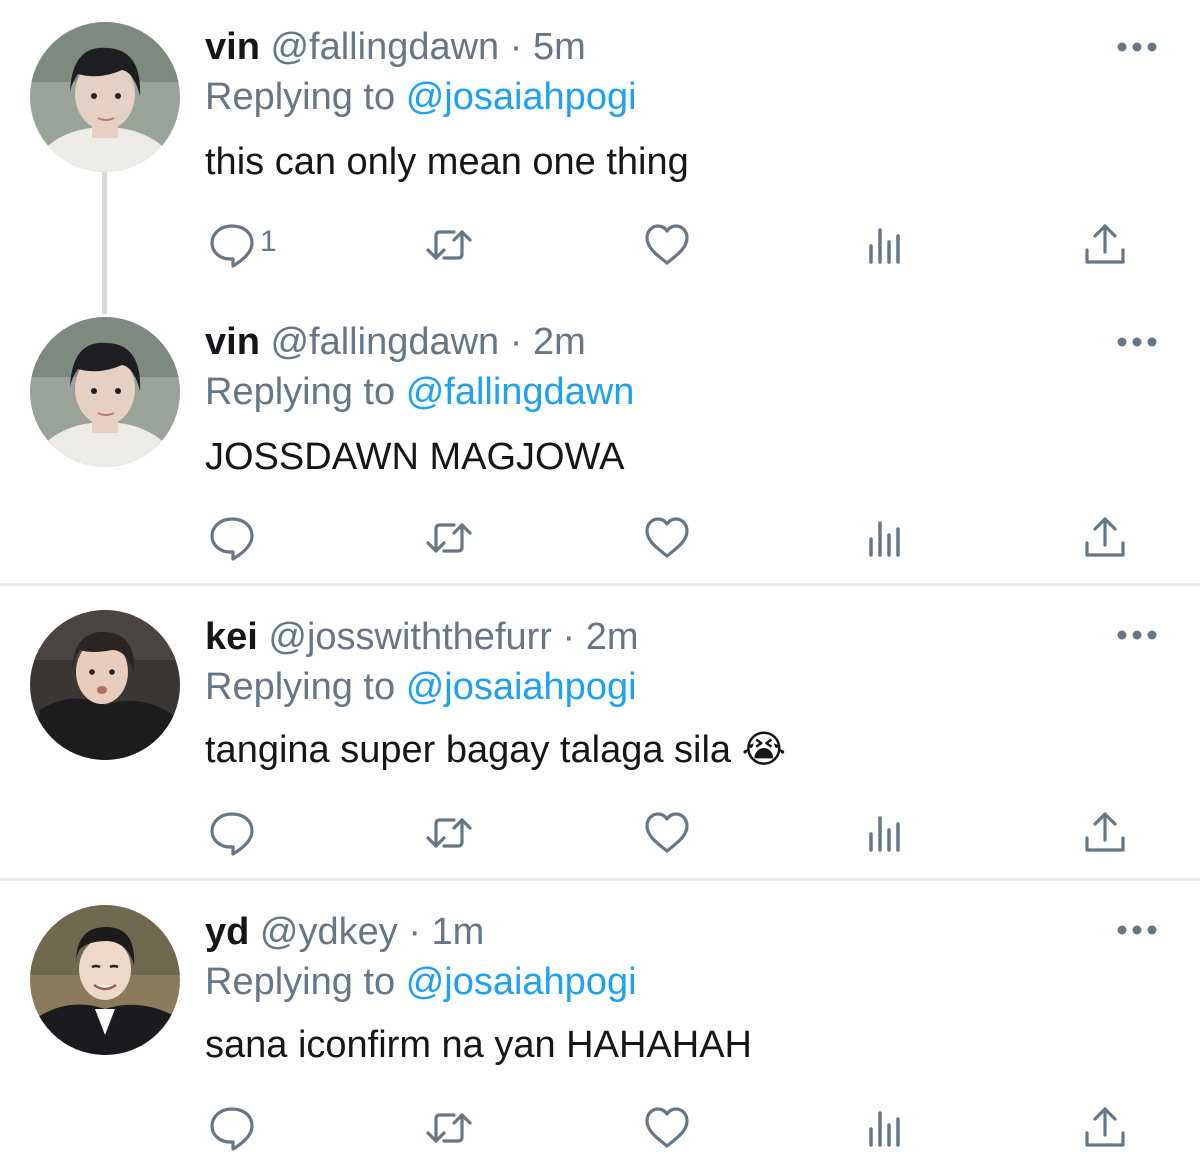  I want to click on handle: @josswiththefurr, so click(410, 637).